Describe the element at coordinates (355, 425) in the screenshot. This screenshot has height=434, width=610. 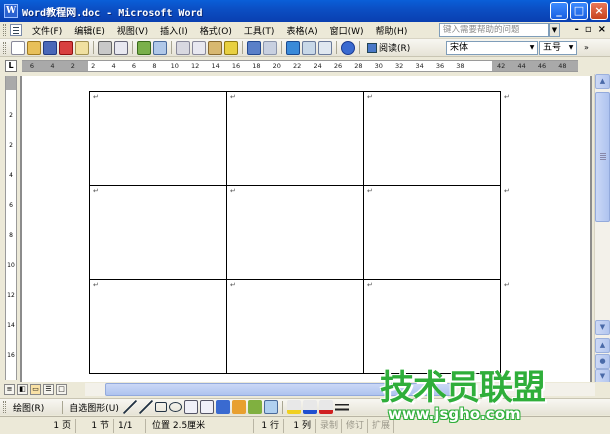
I see `status-track-changes: 修订` at that location.